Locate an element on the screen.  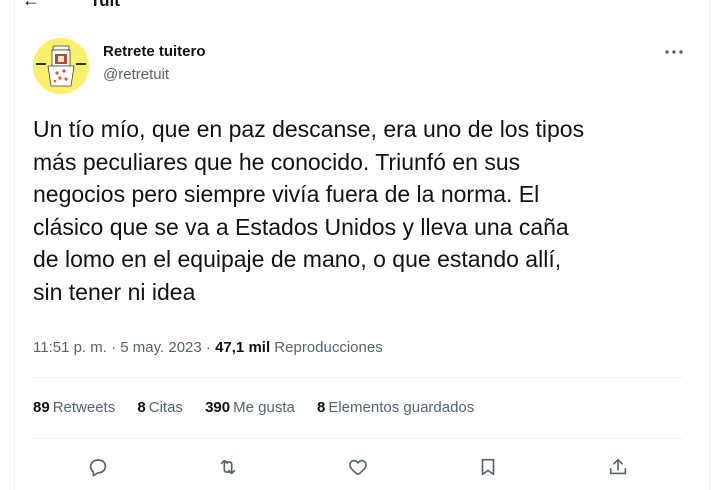
quotes-stat: 8 Citas is located at coordinates (160, 407).